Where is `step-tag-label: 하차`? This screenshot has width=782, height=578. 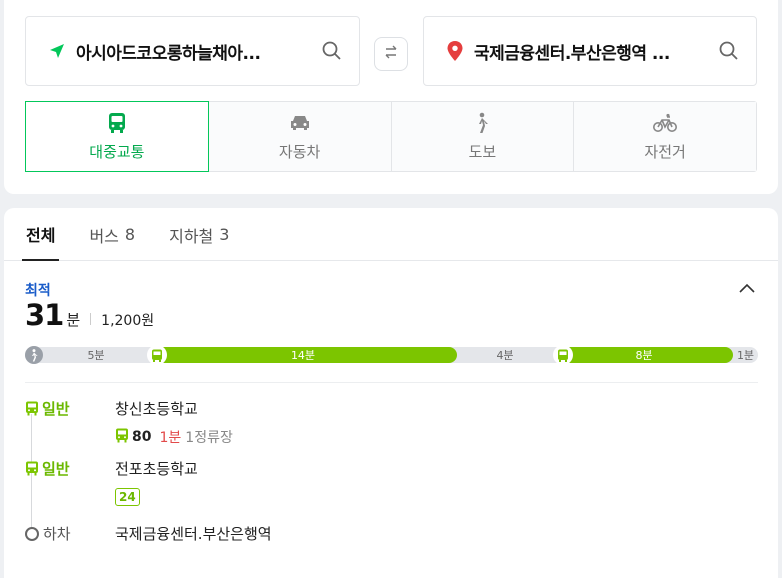 step-tag-label: 하차 is located at coordinates (57, 534).